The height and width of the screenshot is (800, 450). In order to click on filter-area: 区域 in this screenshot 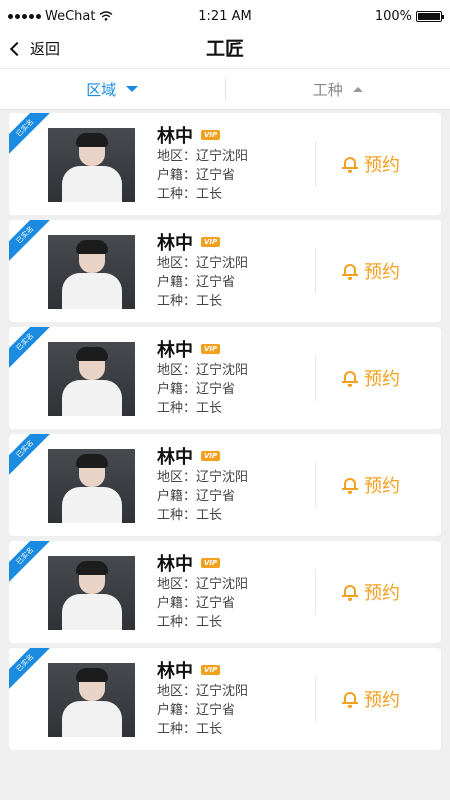, I will do `click(112, 89)`.